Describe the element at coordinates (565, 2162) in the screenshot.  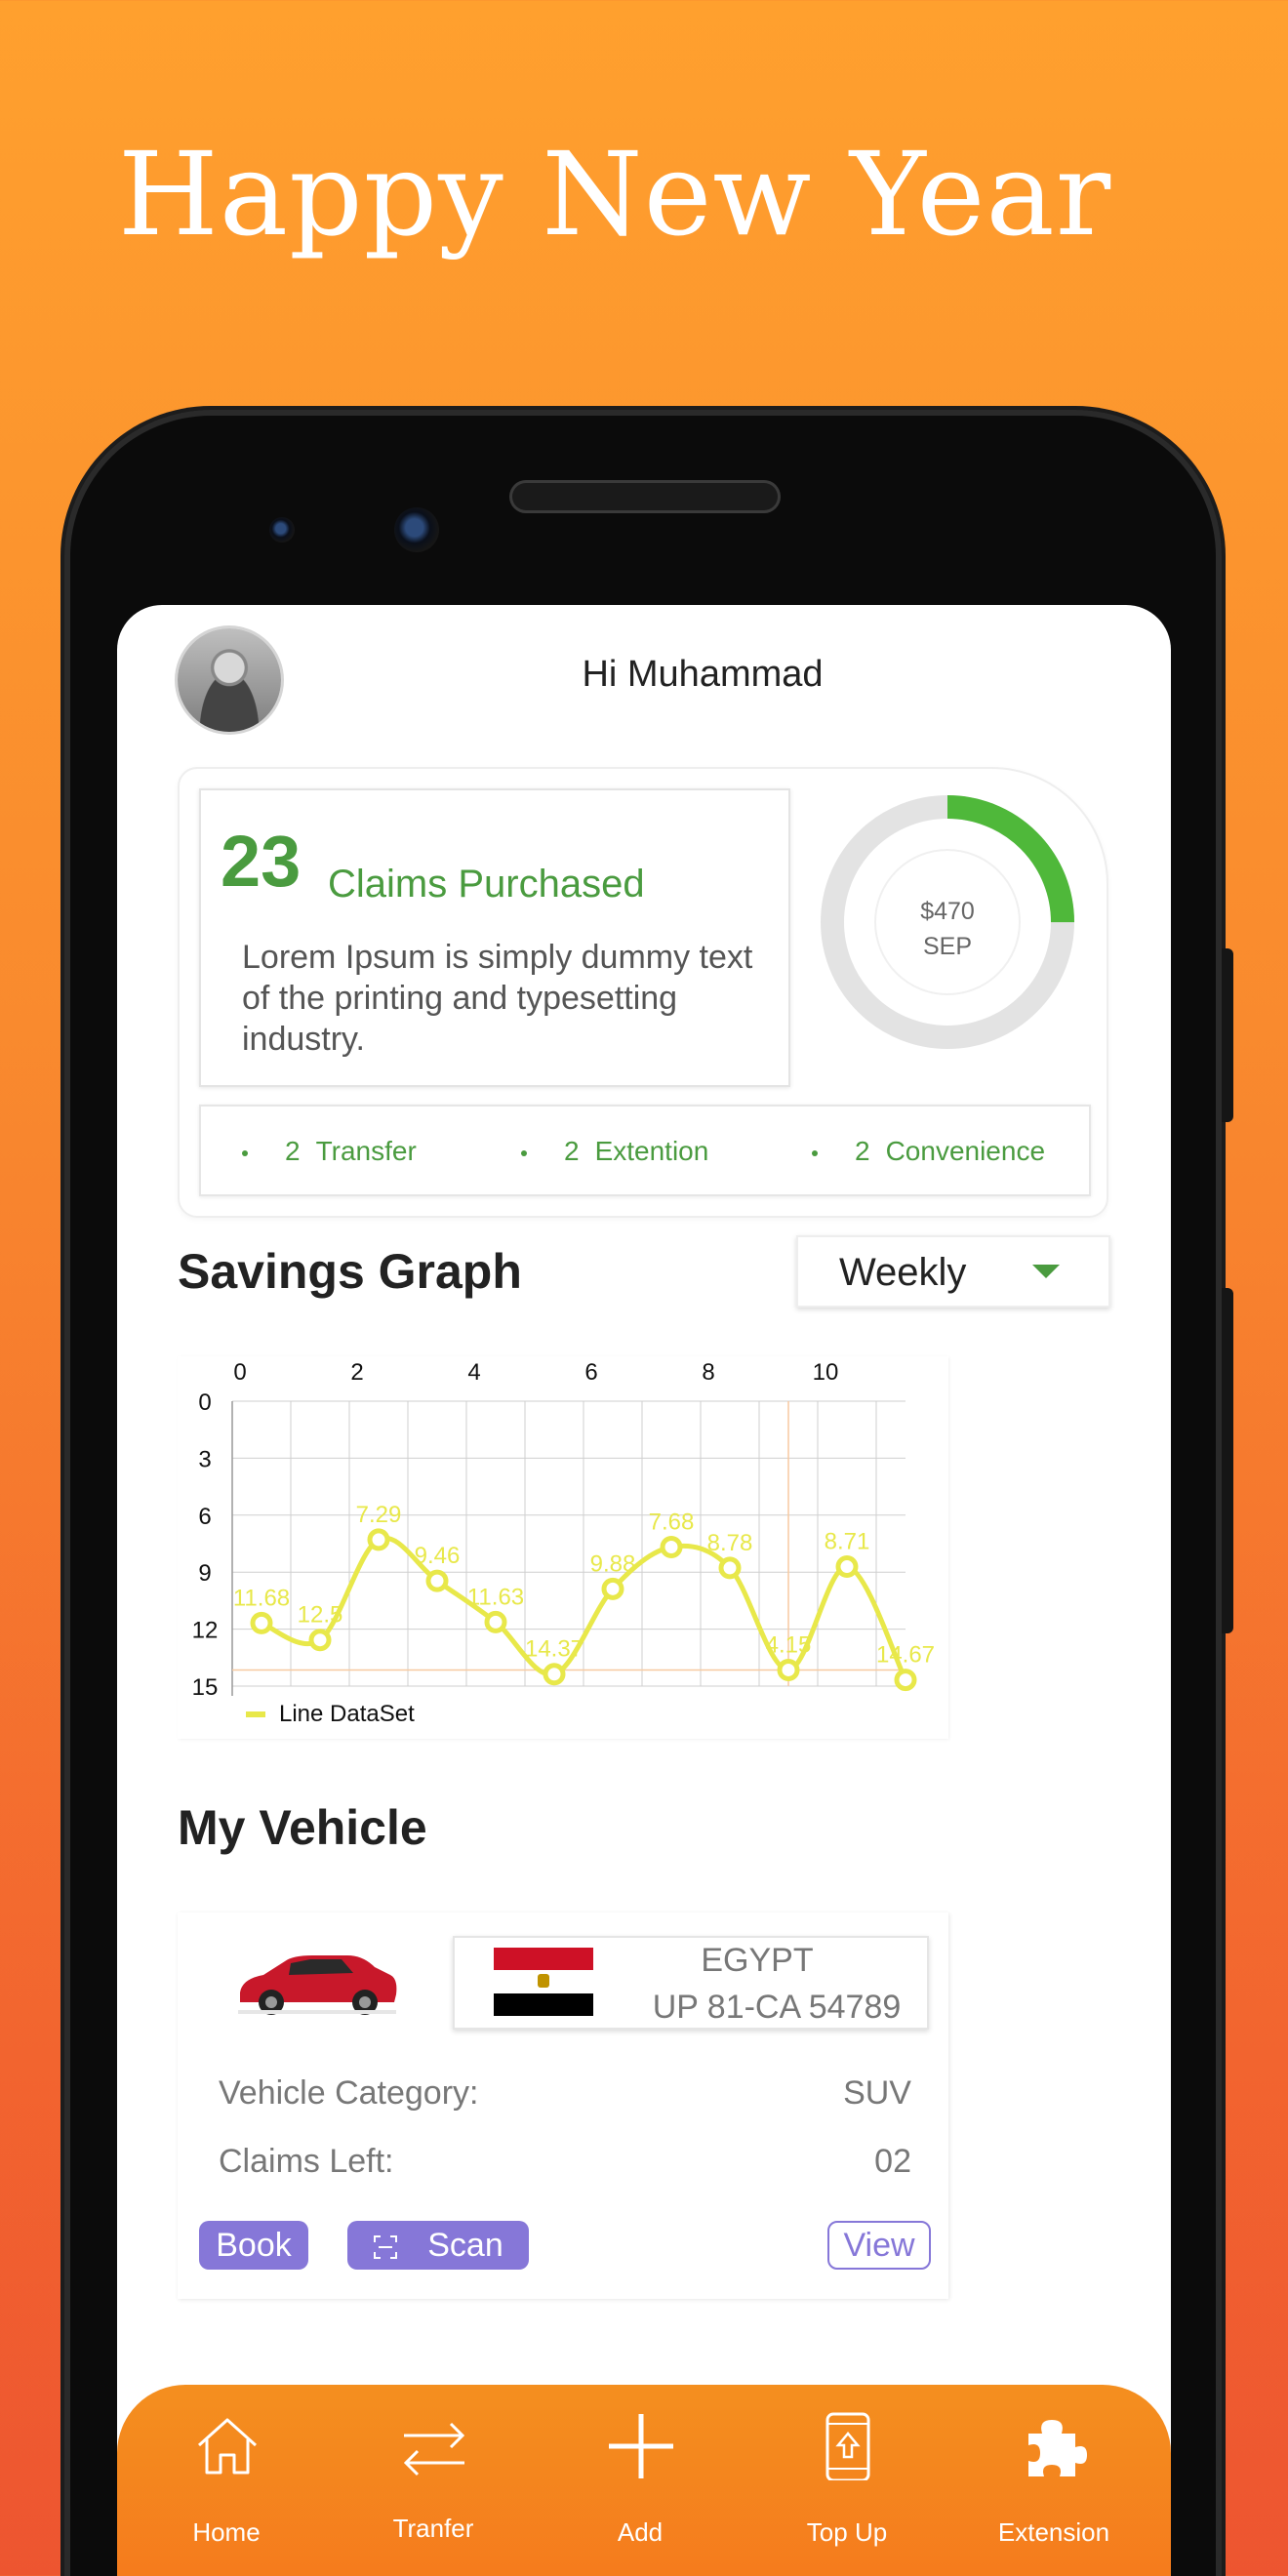
I see `claims-left-row: Claims Left: 02` at that location.